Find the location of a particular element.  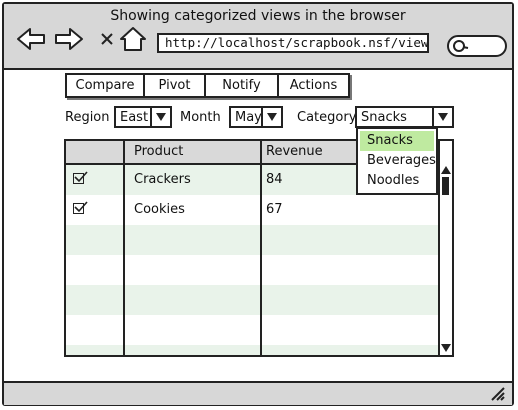

month-select: May is located at coordinates (256, 117).